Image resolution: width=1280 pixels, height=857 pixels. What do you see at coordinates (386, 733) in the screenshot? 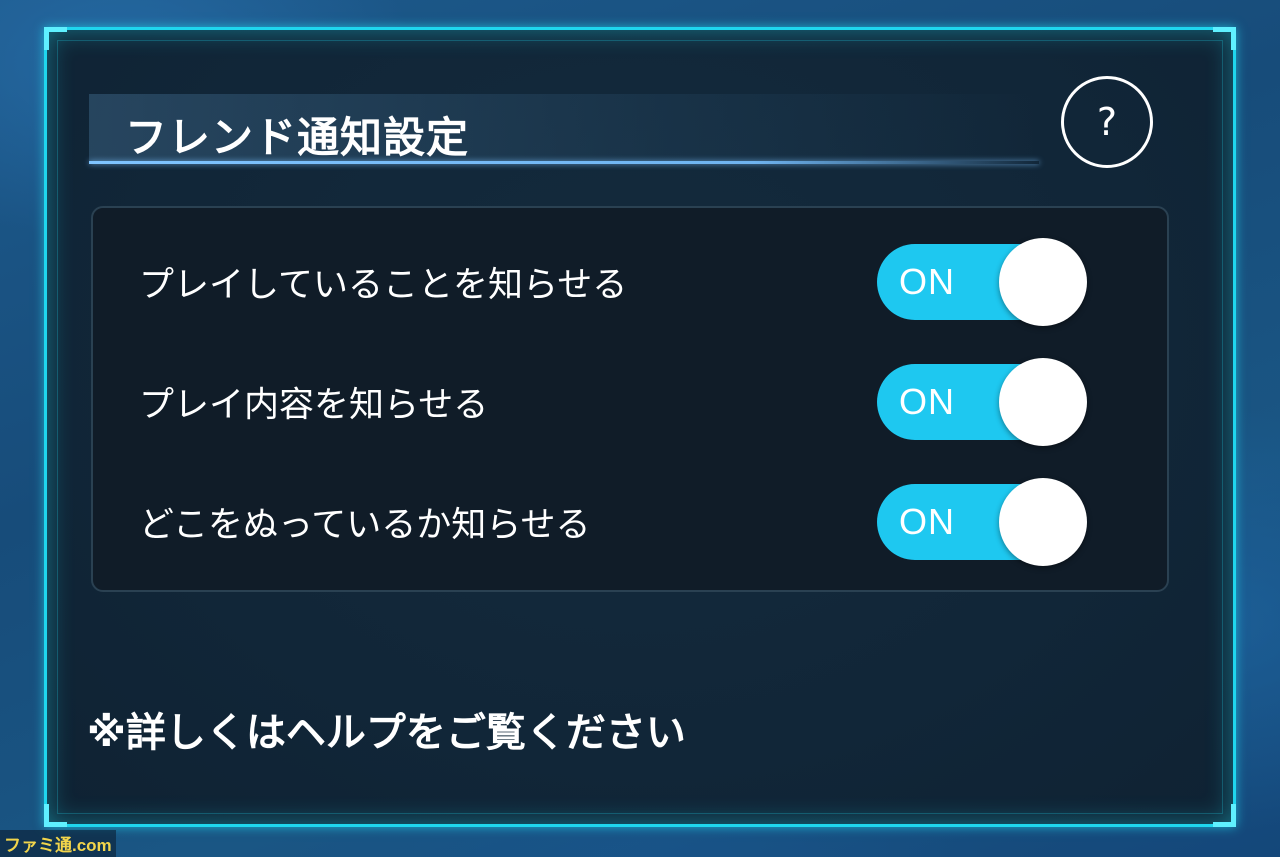
I see `help-footnote: ※詳しくはヘルプをご覧ください` at bounding box center [386, 733].